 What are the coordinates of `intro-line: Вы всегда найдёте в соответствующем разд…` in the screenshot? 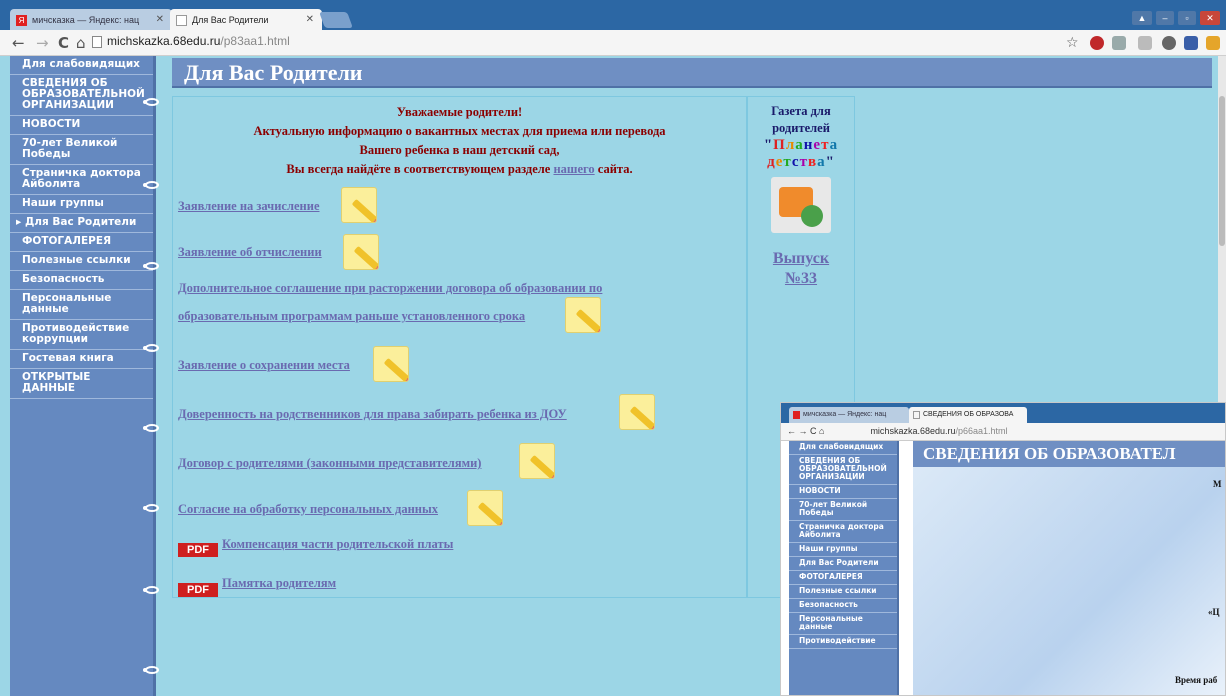 It's located at (459, 169).